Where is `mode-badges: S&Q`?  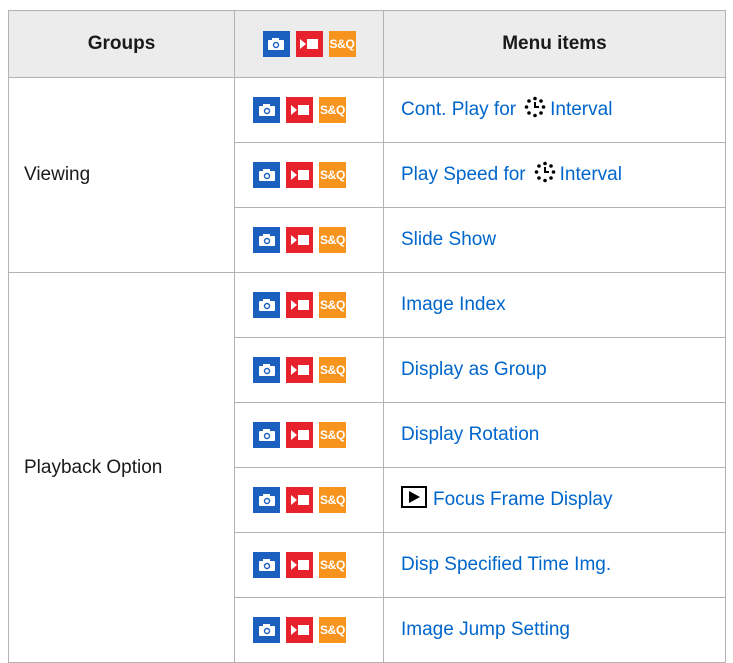 mode-badges: S&Q is located at coordinates (309, 44).